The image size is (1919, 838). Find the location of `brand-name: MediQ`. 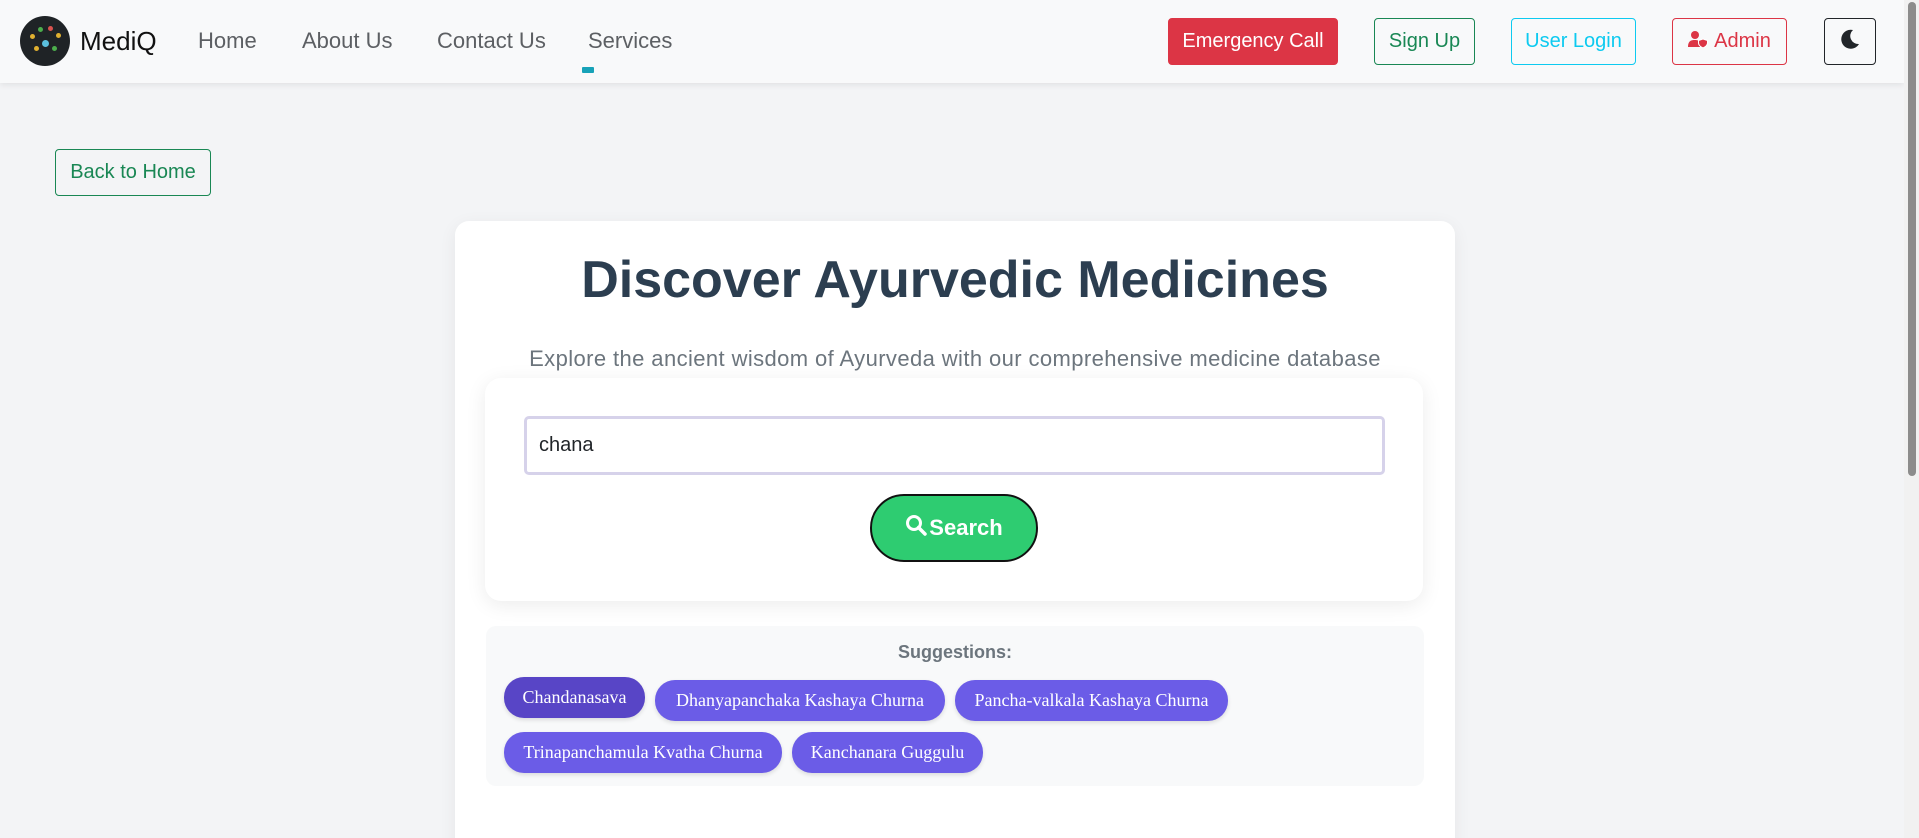

brand-name: MediQ is located at coordinates (118, 40).